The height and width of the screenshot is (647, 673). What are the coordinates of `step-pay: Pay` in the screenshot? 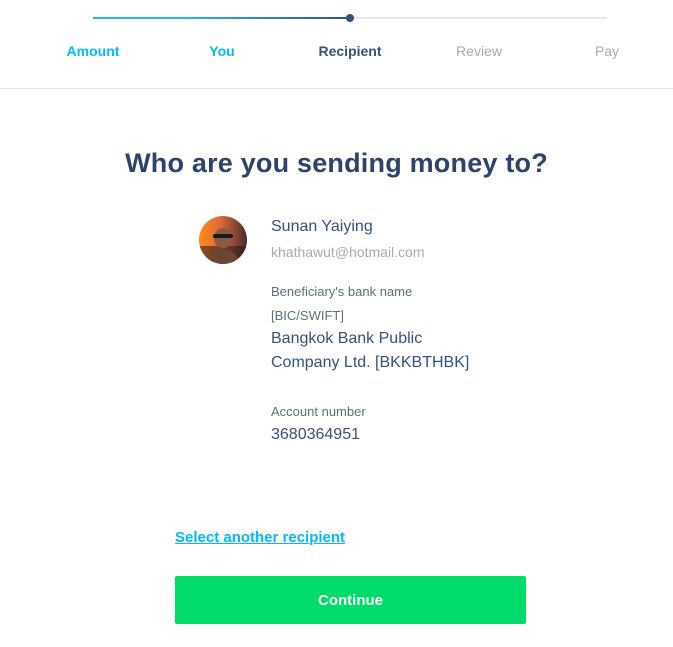 It's located at (607, 51).